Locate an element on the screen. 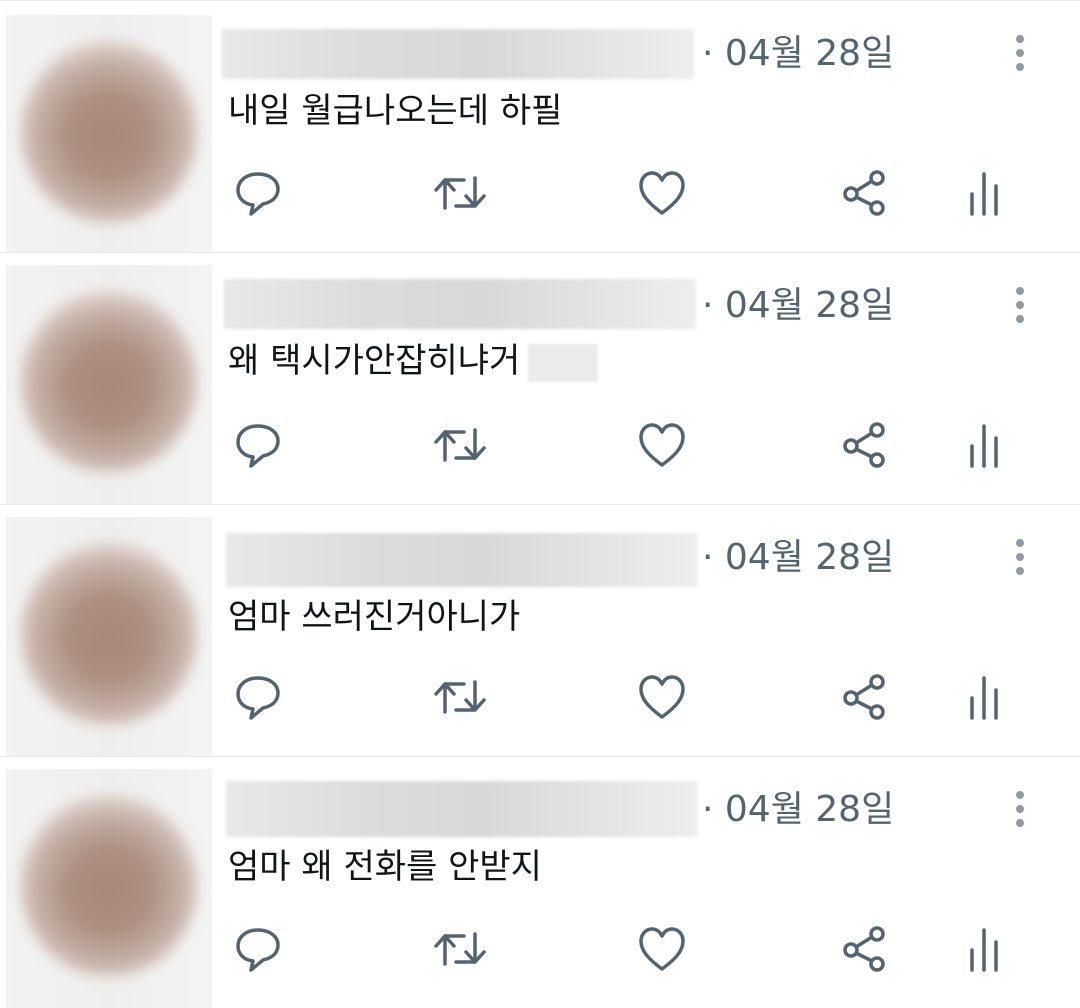 This screenshot has height=1008, width=1080. post-text: 엄마 쓰러진거아니가 is located at coordinates (374, 617).